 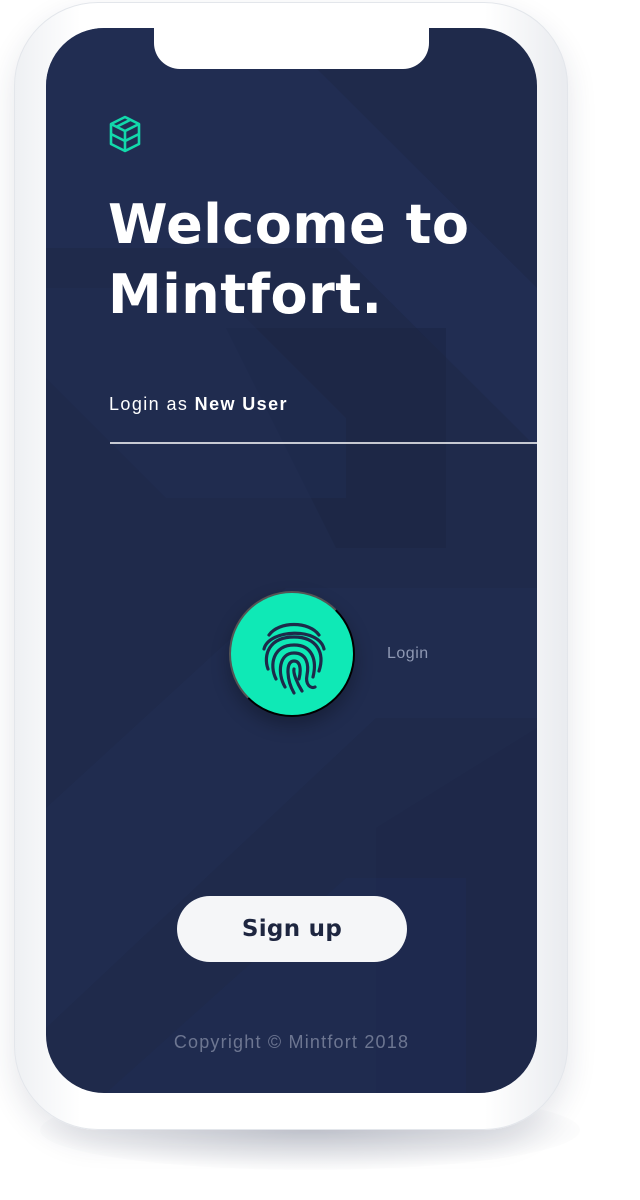 I want to click on fingerprint-login-button, so click(x=292, y=654).